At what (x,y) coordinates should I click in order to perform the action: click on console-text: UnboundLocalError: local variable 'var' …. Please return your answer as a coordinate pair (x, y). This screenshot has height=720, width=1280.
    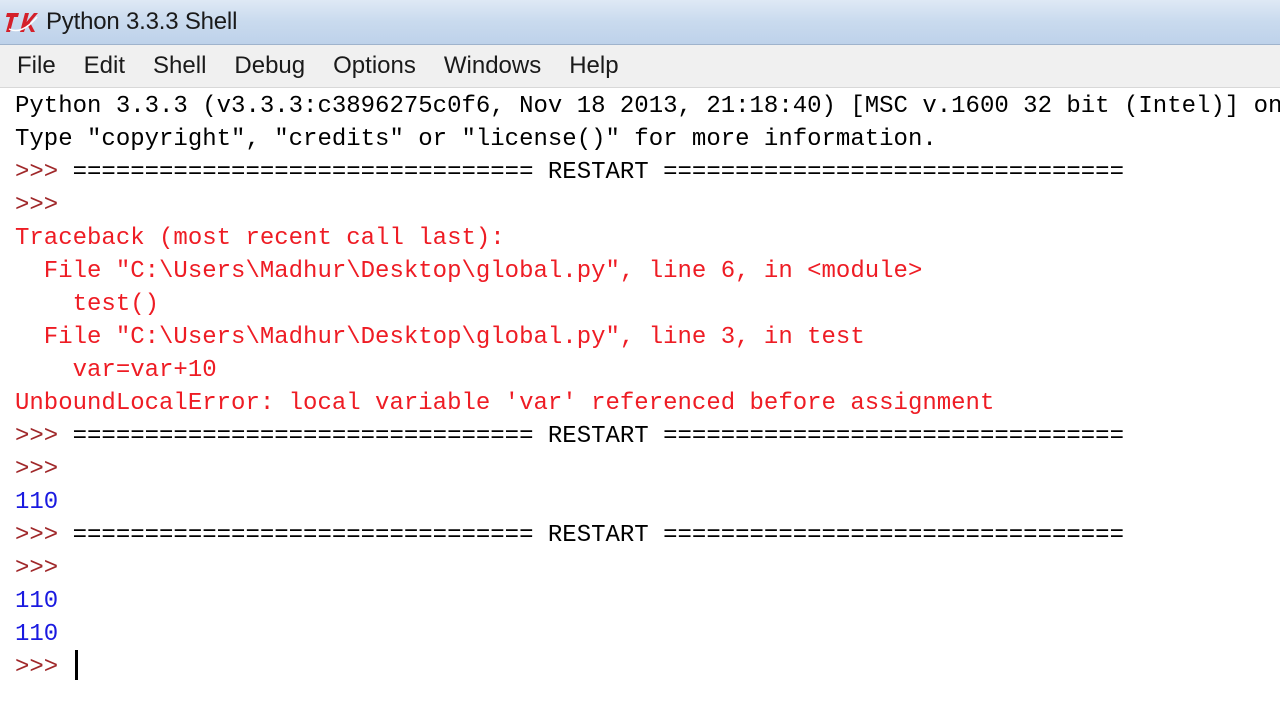
    Looking at the image, I should click on (505, 403).